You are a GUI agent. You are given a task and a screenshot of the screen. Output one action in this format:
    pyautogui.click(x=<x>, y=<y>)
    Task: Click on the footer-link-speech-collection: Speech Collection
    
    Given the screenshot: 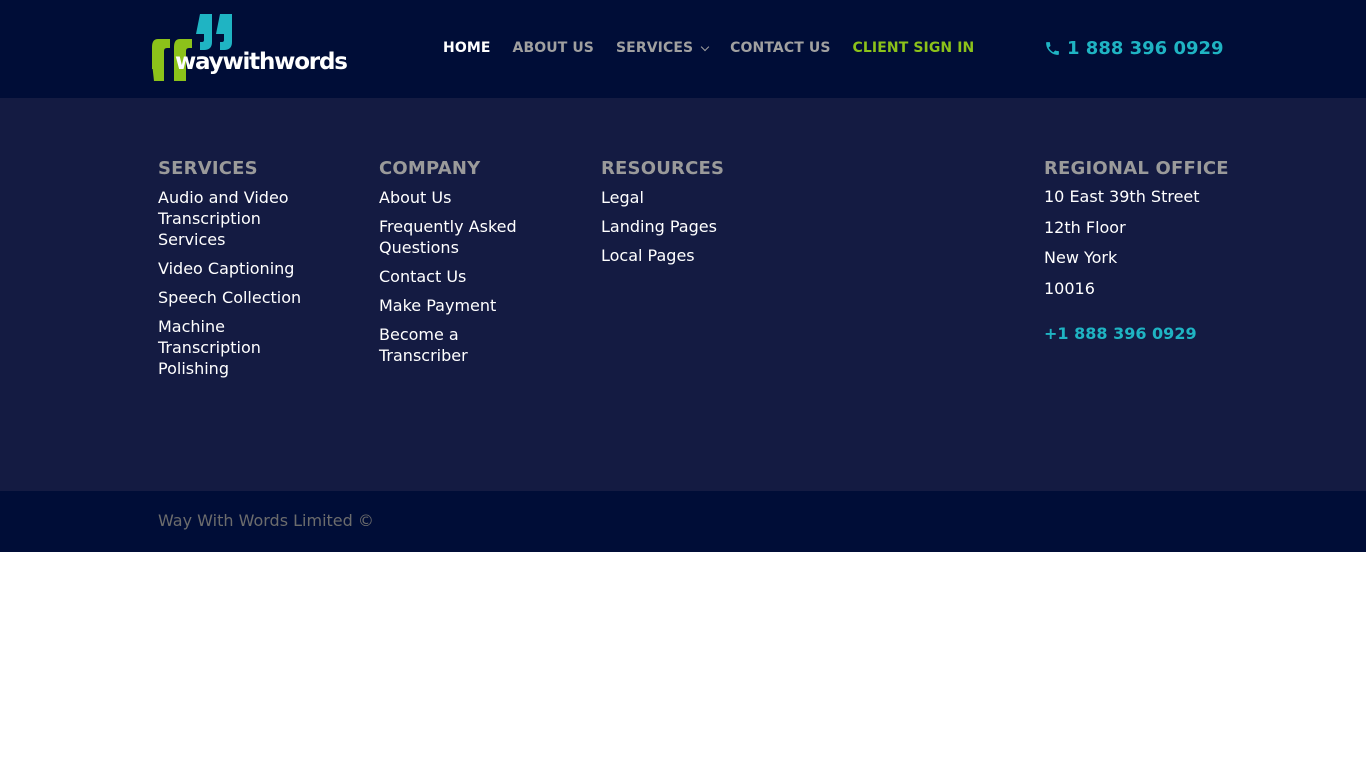 What is the action you would take?
    pyautogui.click(x=238, y=297)
    